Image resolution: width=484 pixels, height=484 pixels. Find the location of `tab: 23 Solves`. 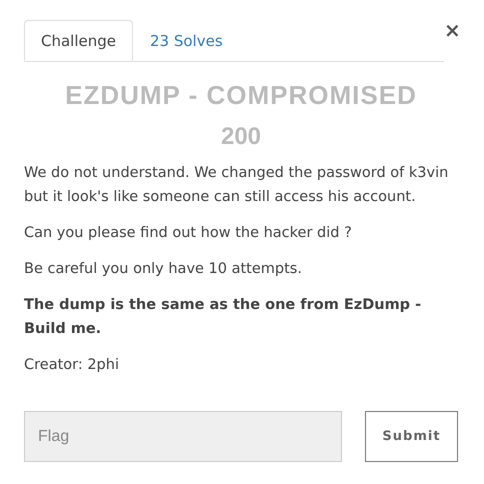

tab: 23 Solves is located at coordinates (186, 40).